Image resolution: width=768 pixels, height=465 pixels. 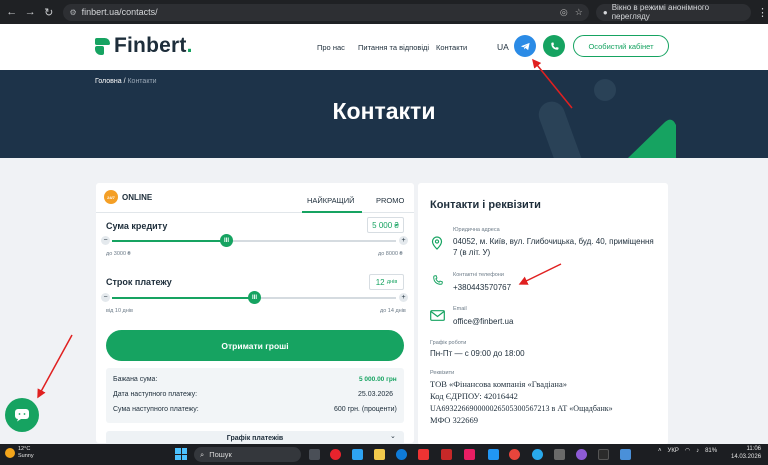 I want to click on viber-icon, so click(x=581, y=454).